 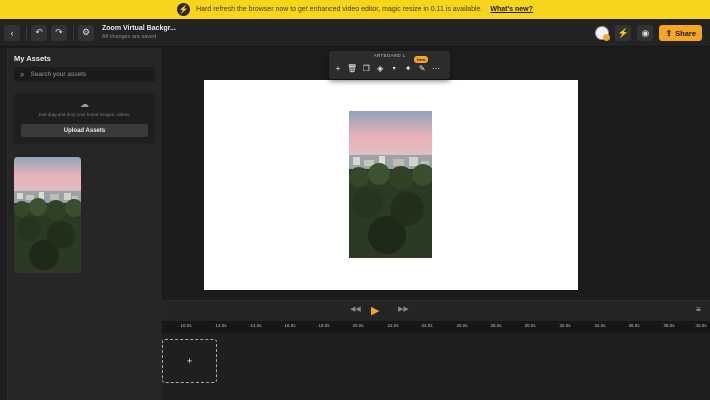 I want to click on ruler-tick: 24.0s, so click(x=427, y=325).